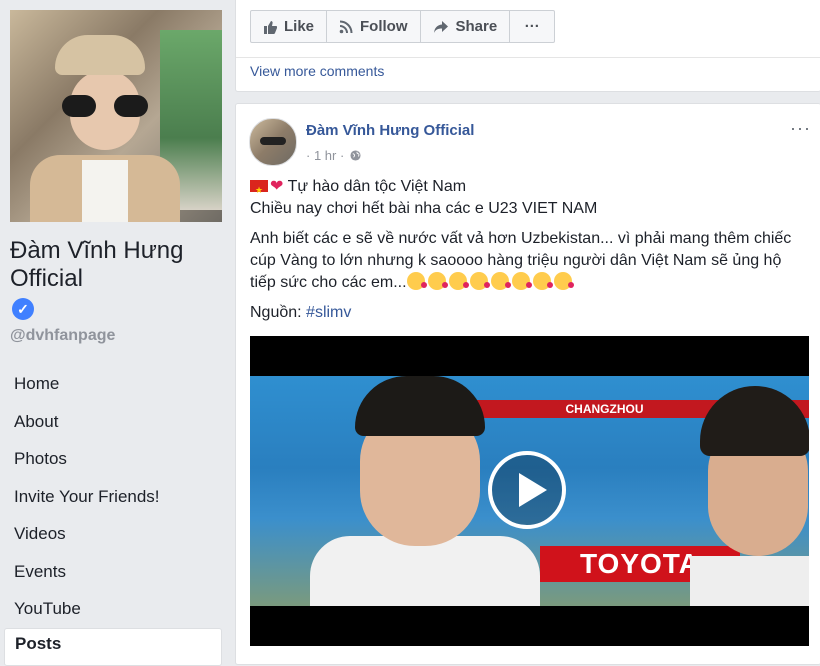 This screenshot has height=666, width=820. I want to click on page-handle: @dvhfanpage, so click(62, 336).